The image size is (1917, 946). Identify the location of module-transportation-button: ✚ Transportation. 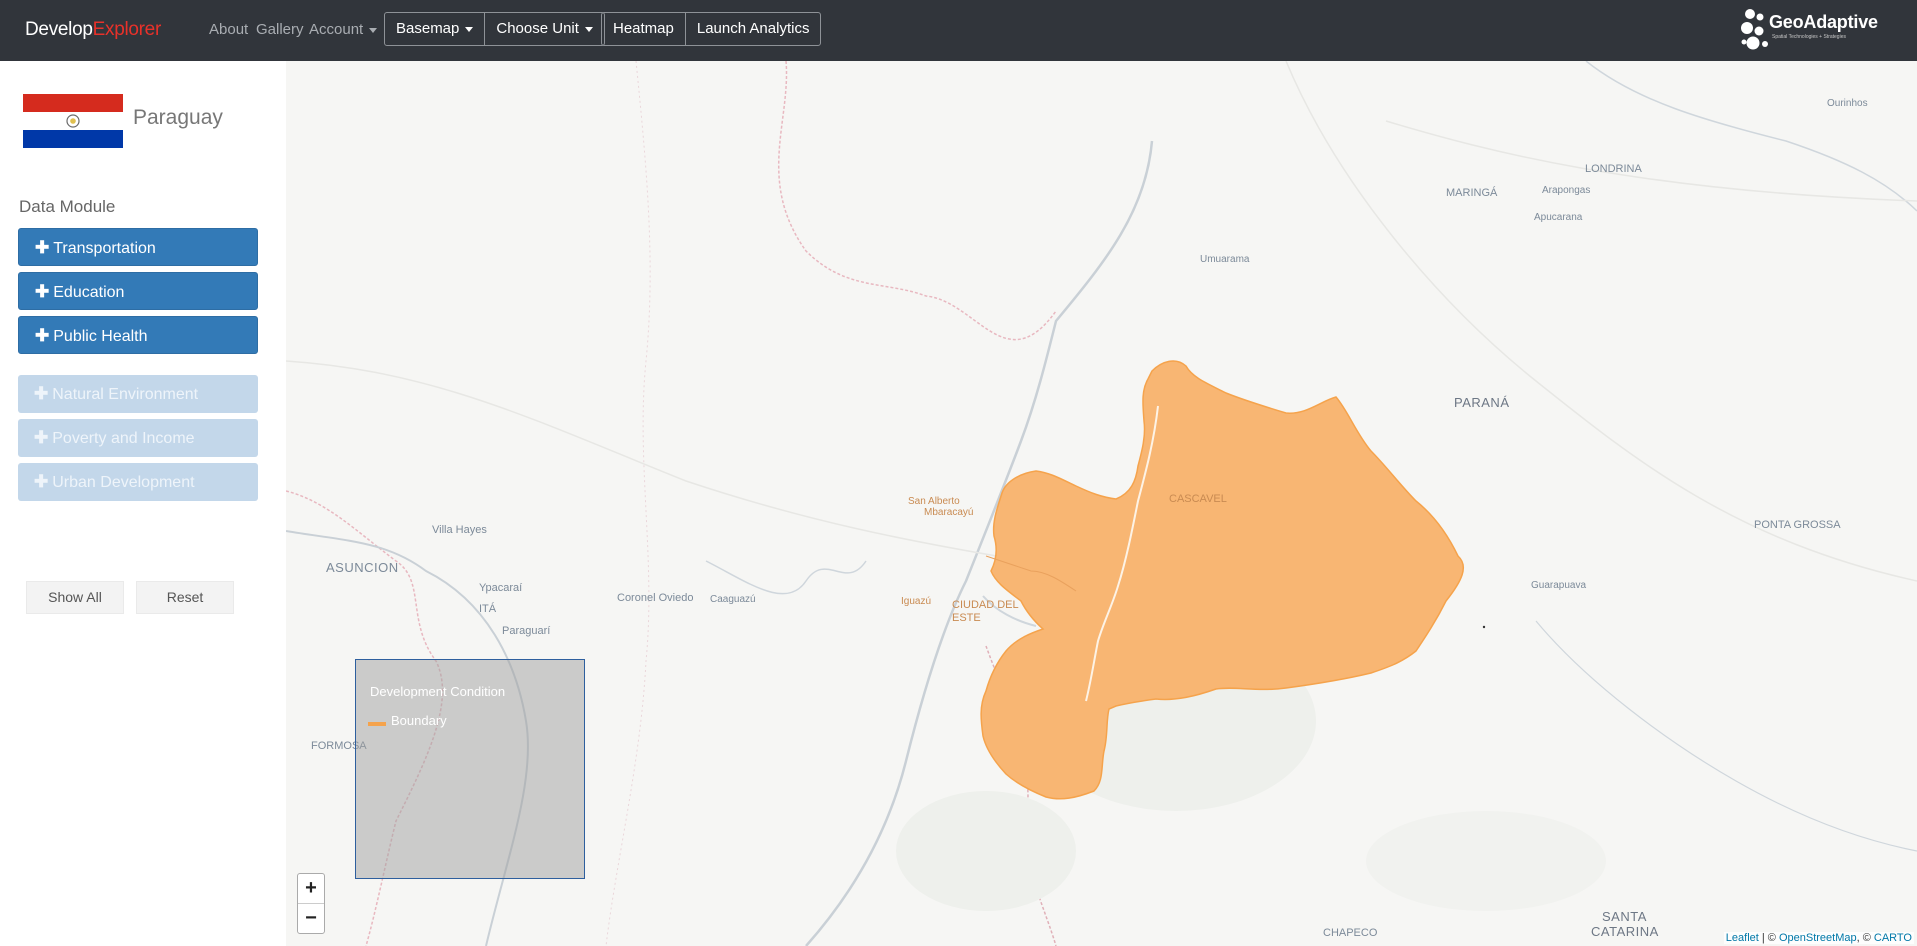
(138, 247).